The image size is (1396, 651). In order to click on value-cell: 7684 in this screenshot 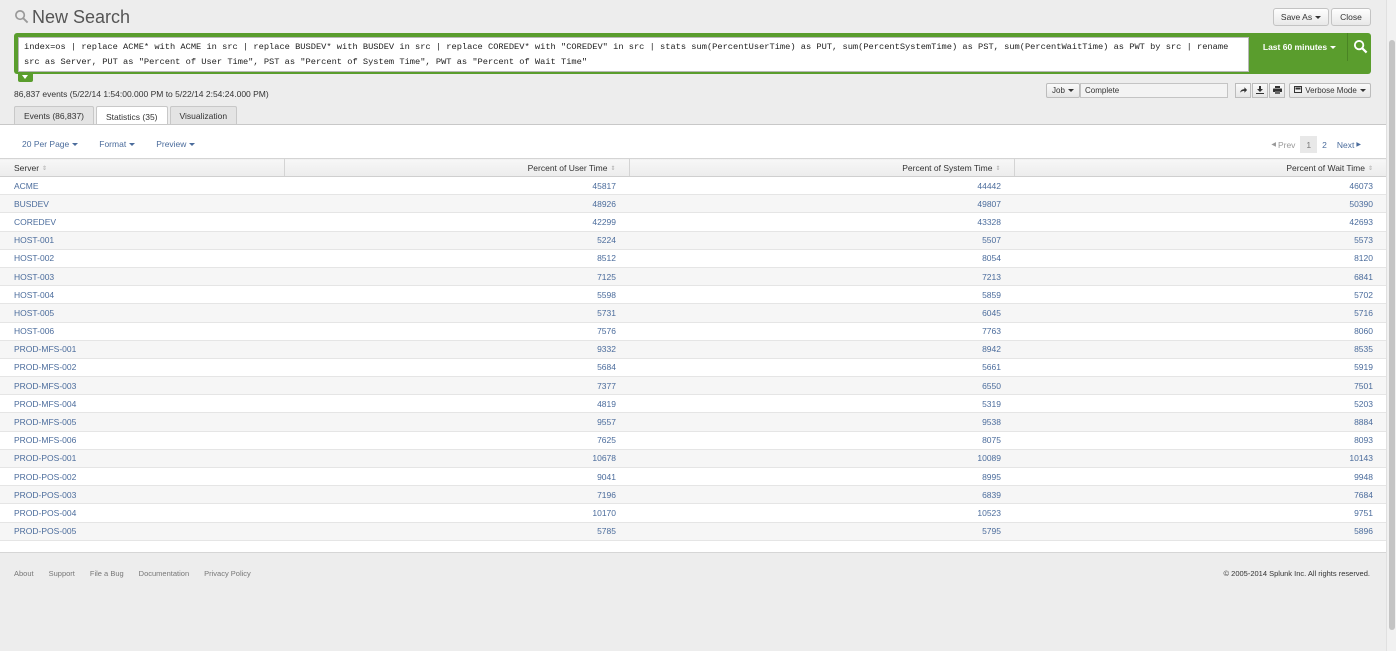, I will do `click(1200, 495)`.